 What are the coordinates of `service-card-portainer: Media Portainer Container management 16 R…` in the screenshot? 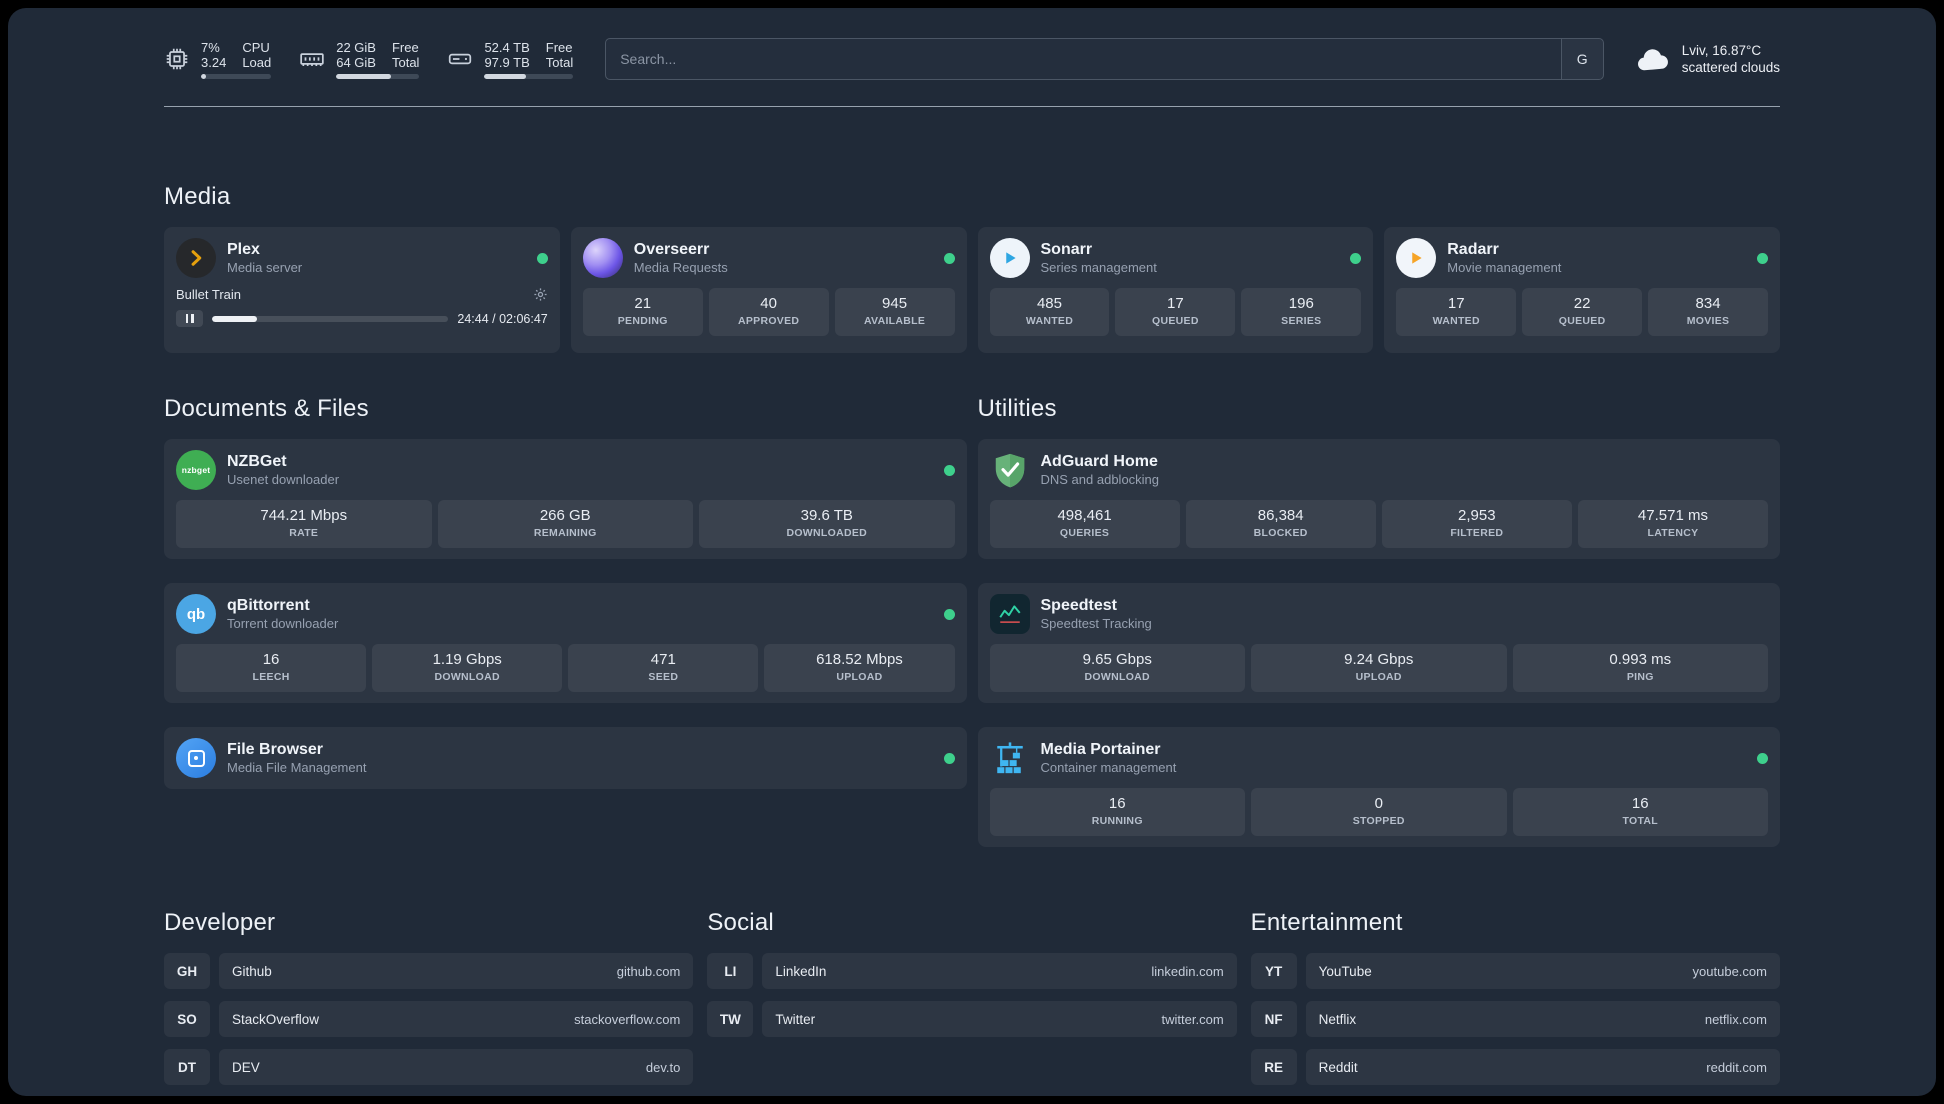 It's located at (1378, 787).